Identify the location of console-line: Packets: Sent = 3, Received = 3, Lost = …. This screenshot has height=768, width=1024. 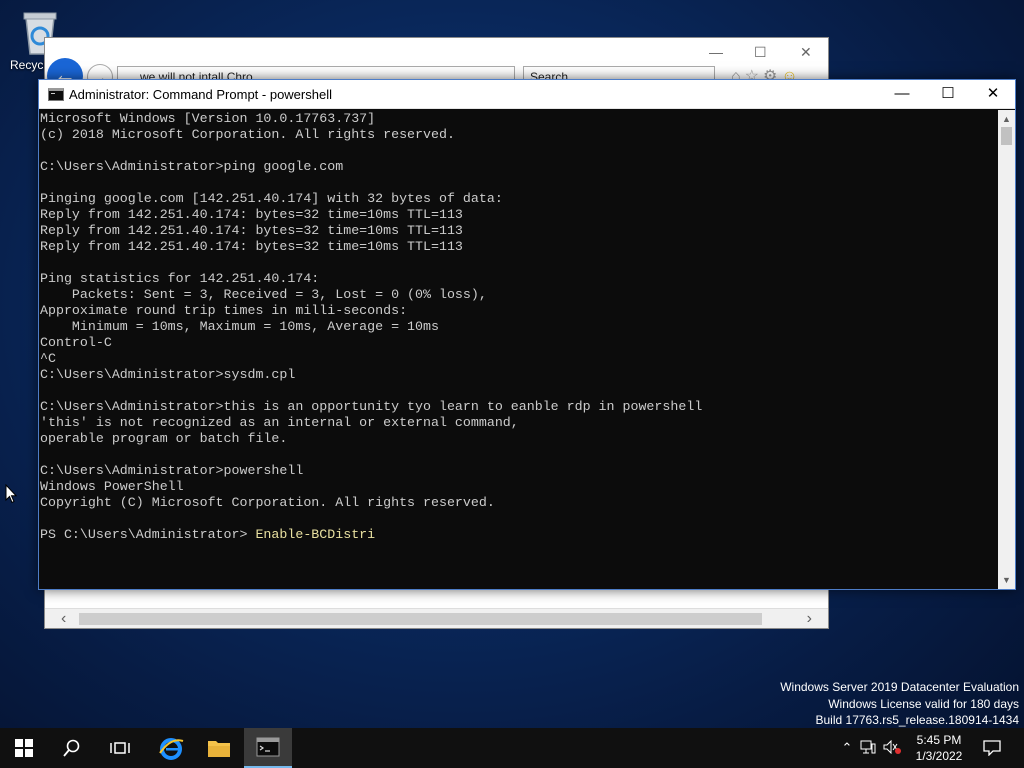
(519, 295).